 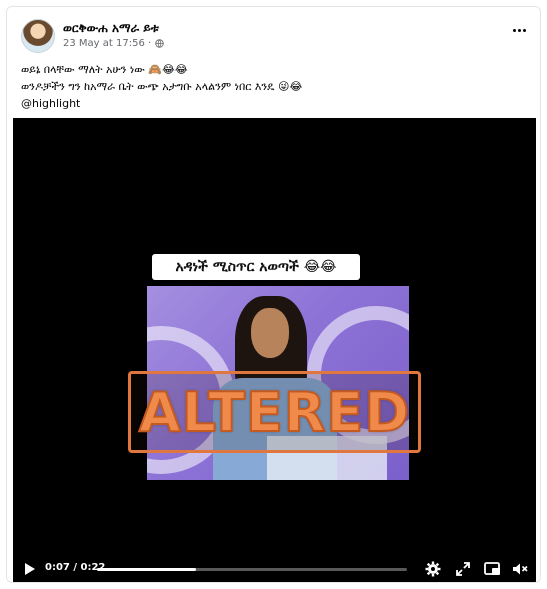 I want to click on highlight-link: @highlight, so click(x=50, y=103).